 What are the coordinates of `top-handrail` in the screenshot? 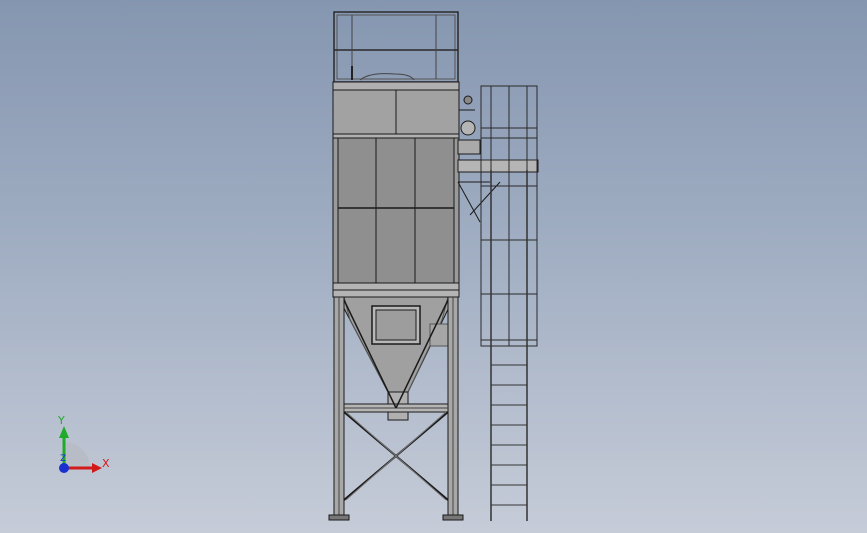 It's located at (396, 47).